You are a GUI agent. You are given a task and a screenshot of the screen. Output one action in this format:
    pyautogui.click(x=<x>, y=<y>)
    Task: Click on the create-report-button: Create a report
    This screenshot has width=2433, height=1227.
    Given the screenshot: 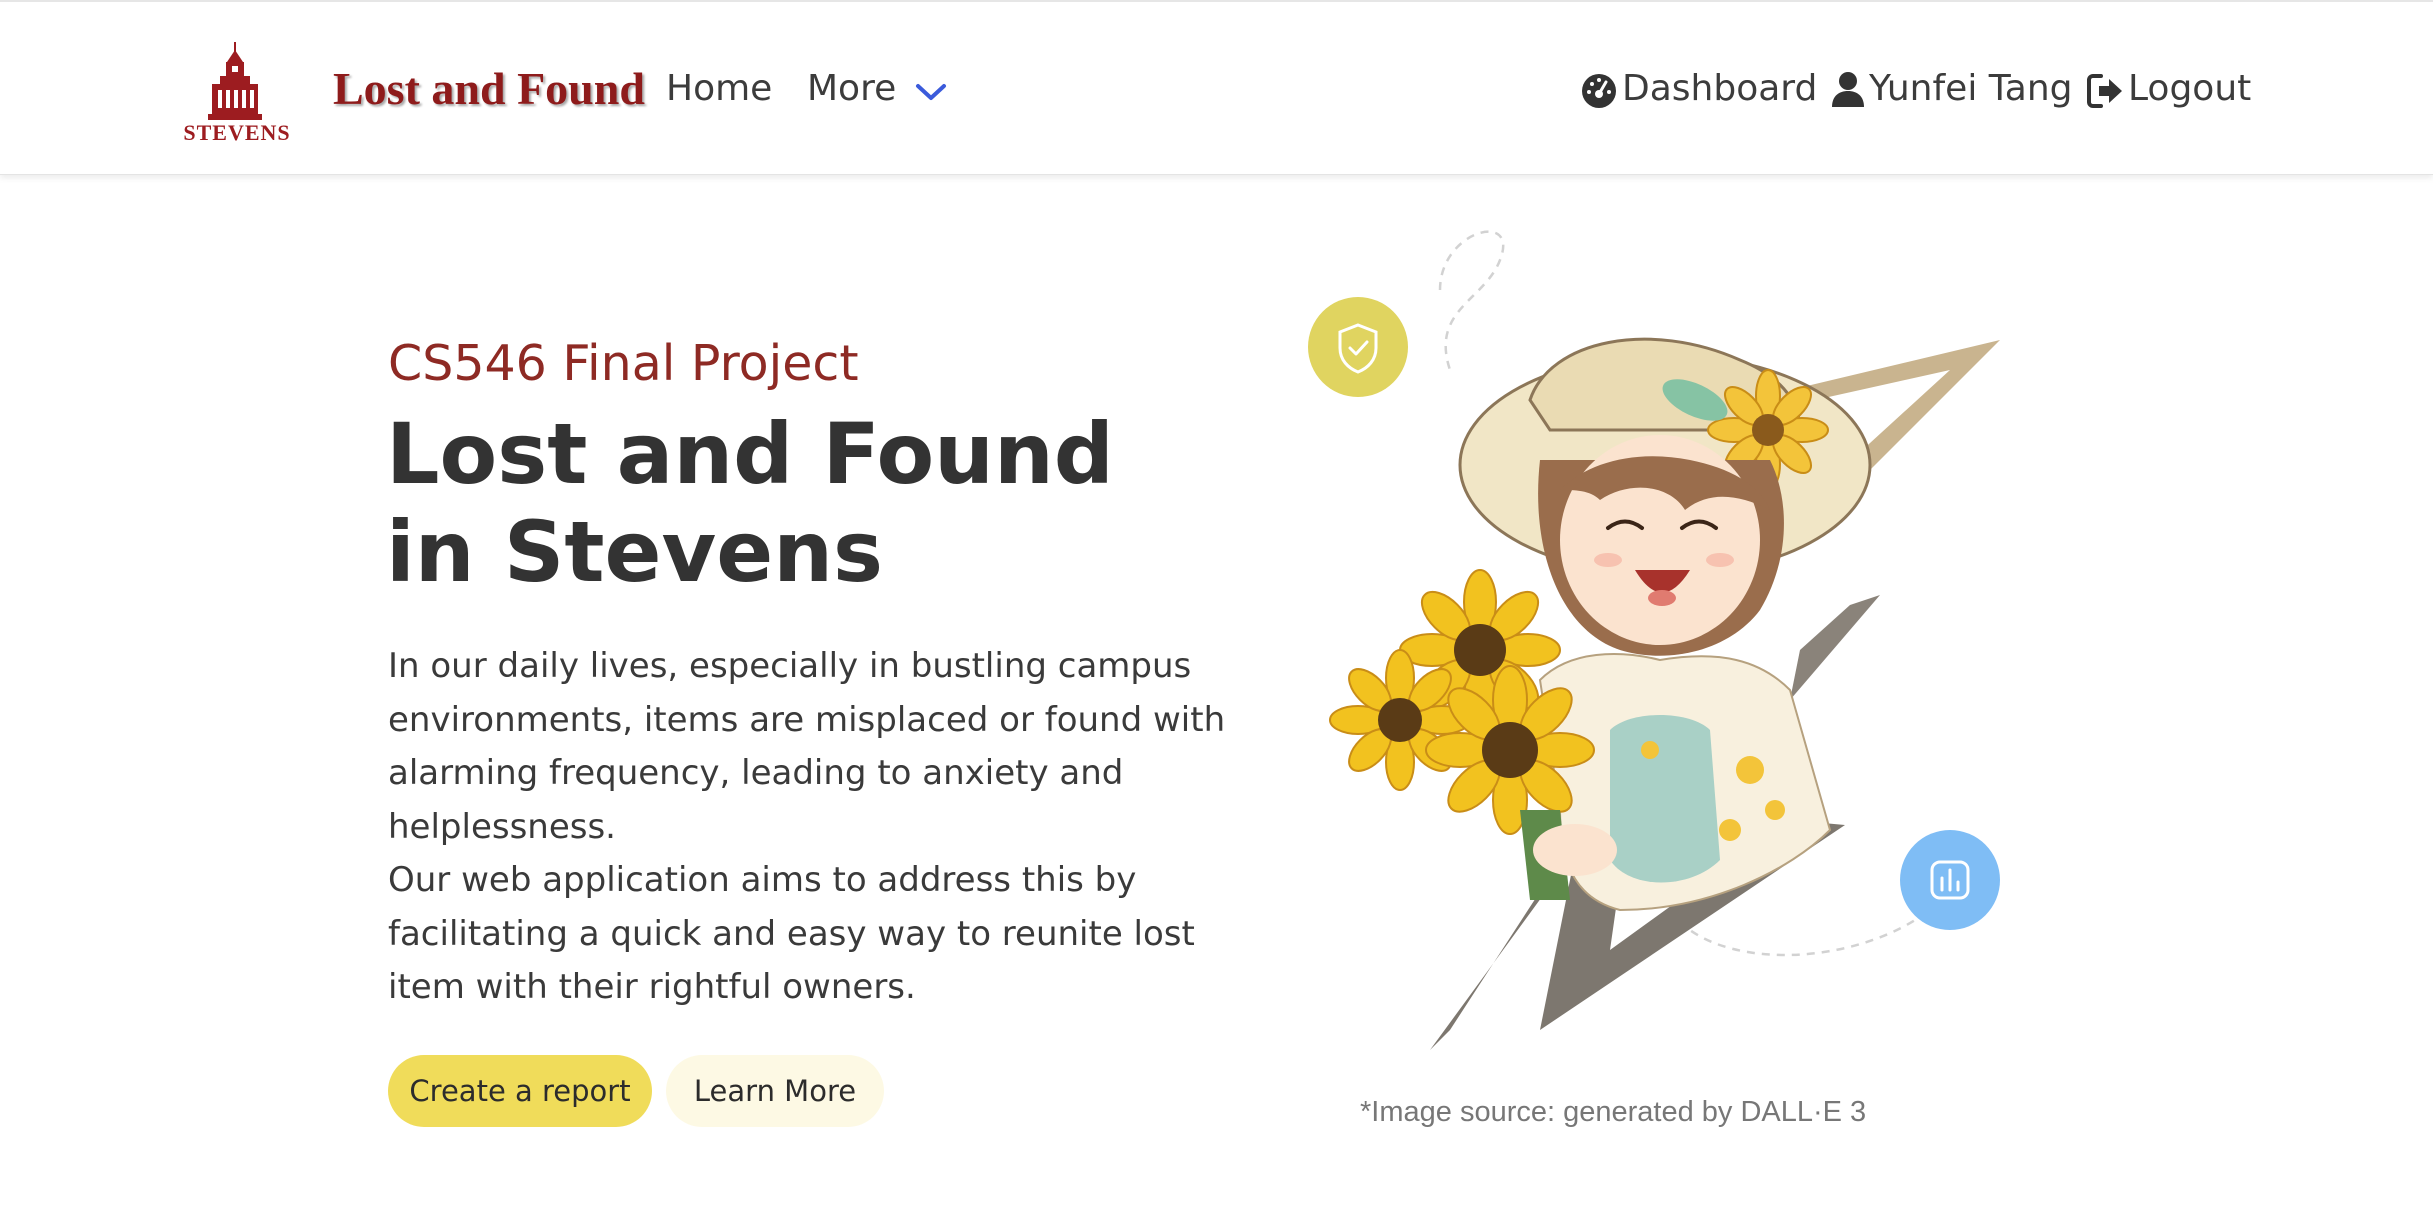 What is the action you would take?
    pyautogui.click(x=520, y=1091)
    